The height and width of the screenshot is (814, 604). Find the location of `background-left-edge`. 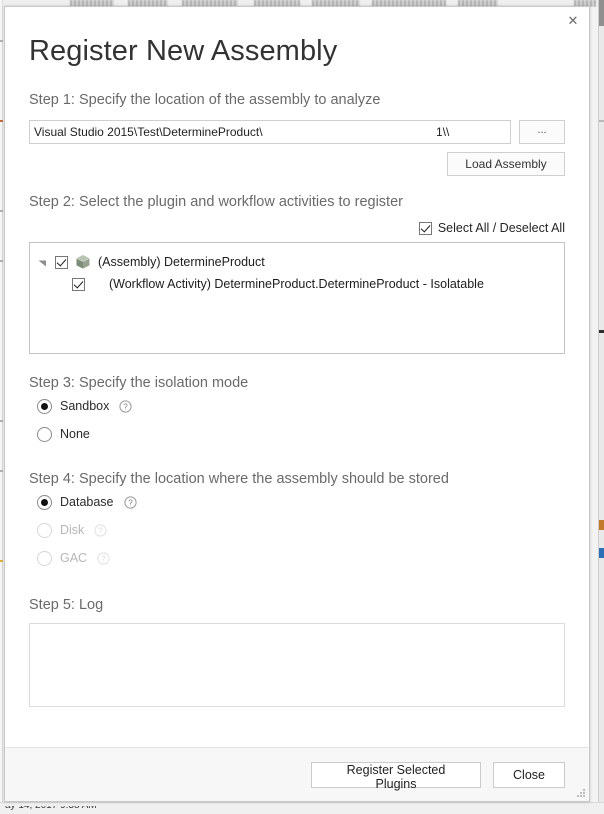

background-left-edge is located at coordinates (1, 407).